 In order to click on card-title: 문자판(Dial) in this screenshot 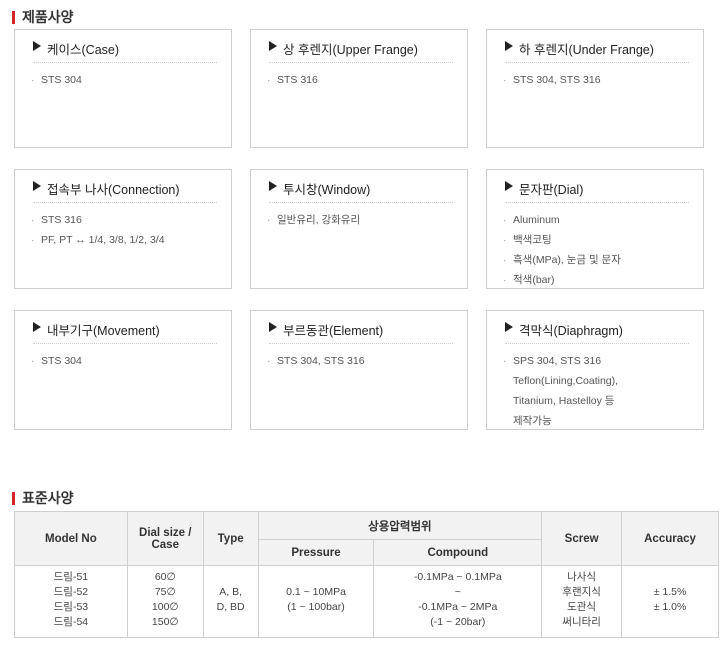, I will do `click(551, 190)`.